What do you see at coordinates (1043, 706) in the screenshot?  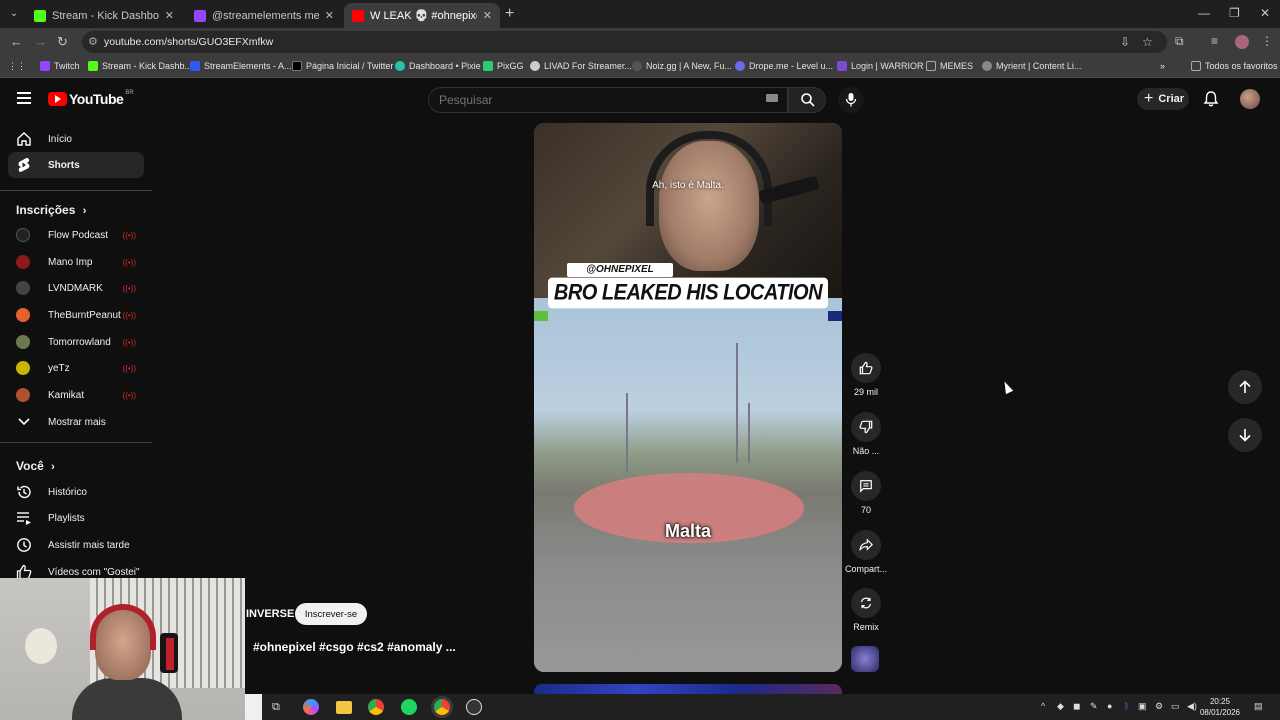 I see `show-hidden-icons: ^` at bounding box center [1043, 706].